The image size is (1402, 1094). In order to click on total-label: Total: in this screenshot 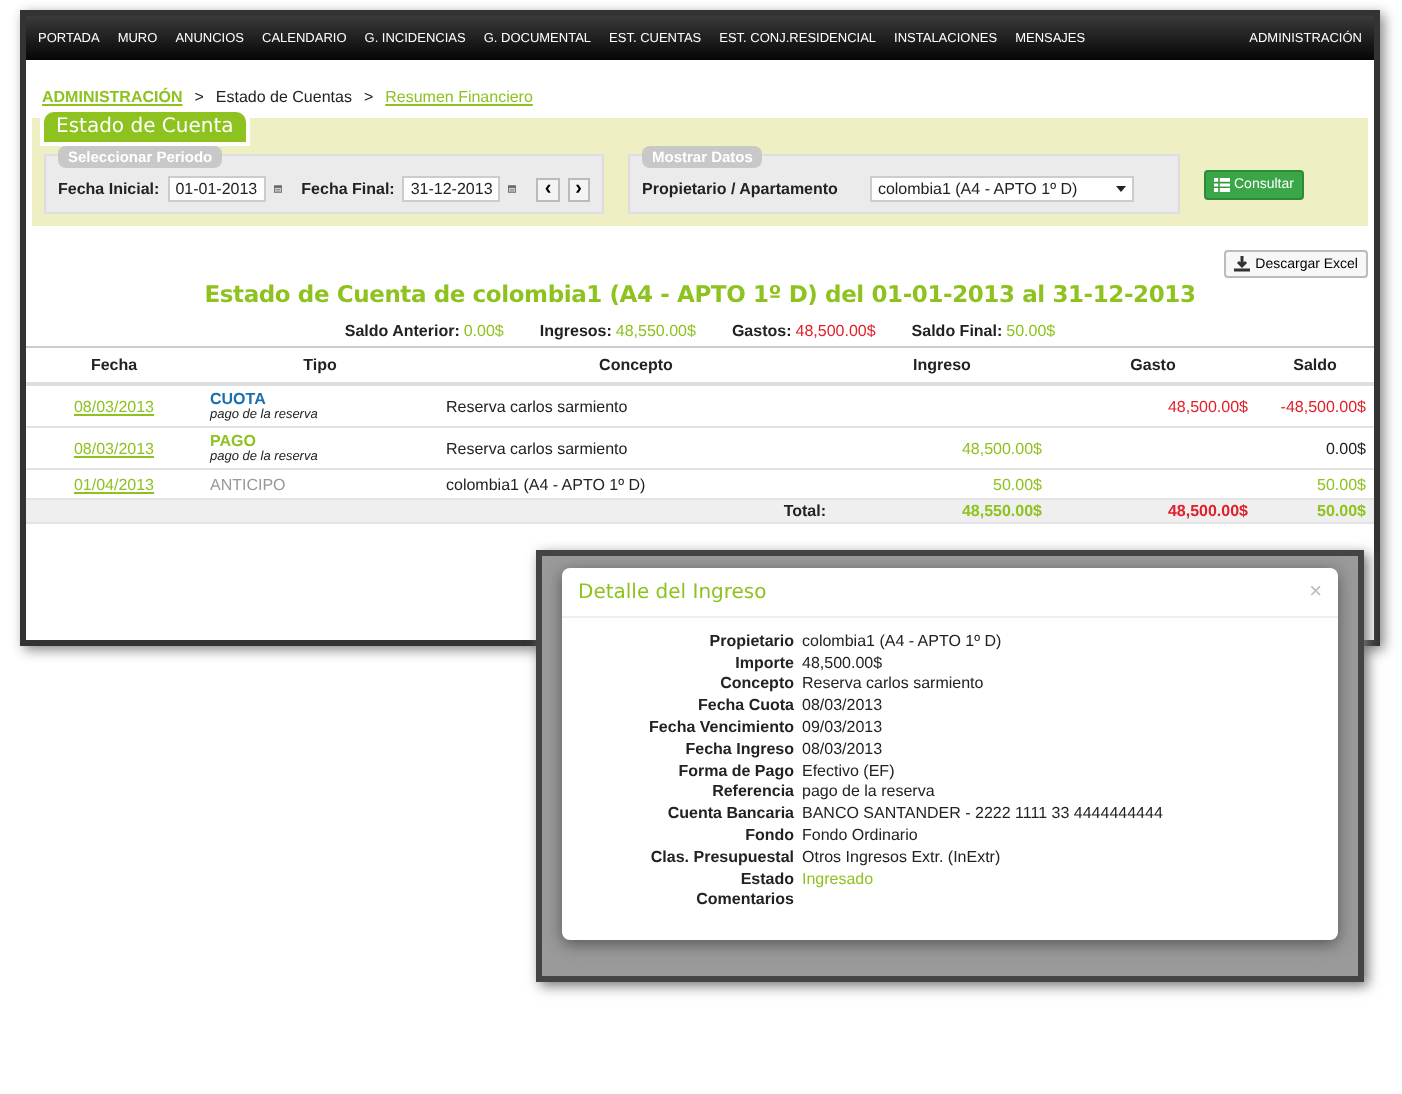, I will do `click(804, 511)`.